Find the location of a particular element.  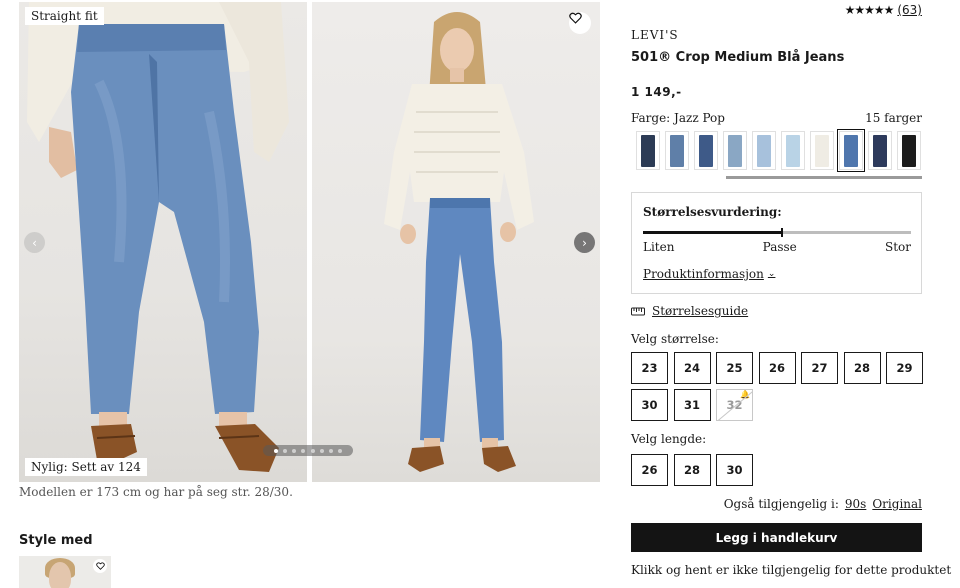

size-option: 28 is located at coordinates (862, 368).